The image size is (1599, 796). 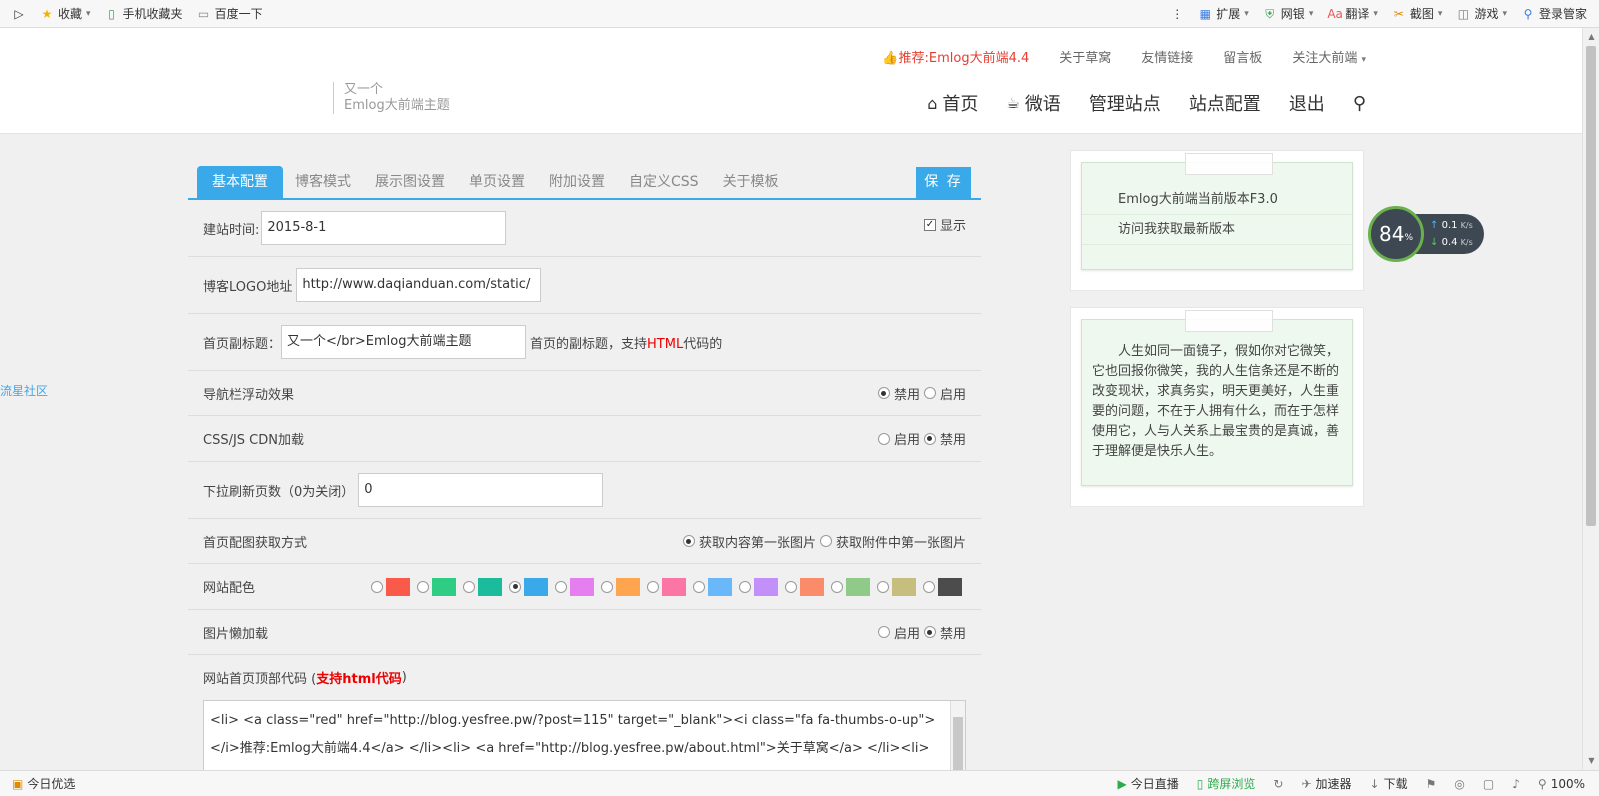 What do you see at coordinates (1242, 56) in the screenshot?
I see `topnav-guestbook-link: 留言板` at bounding box center [1242, 56].